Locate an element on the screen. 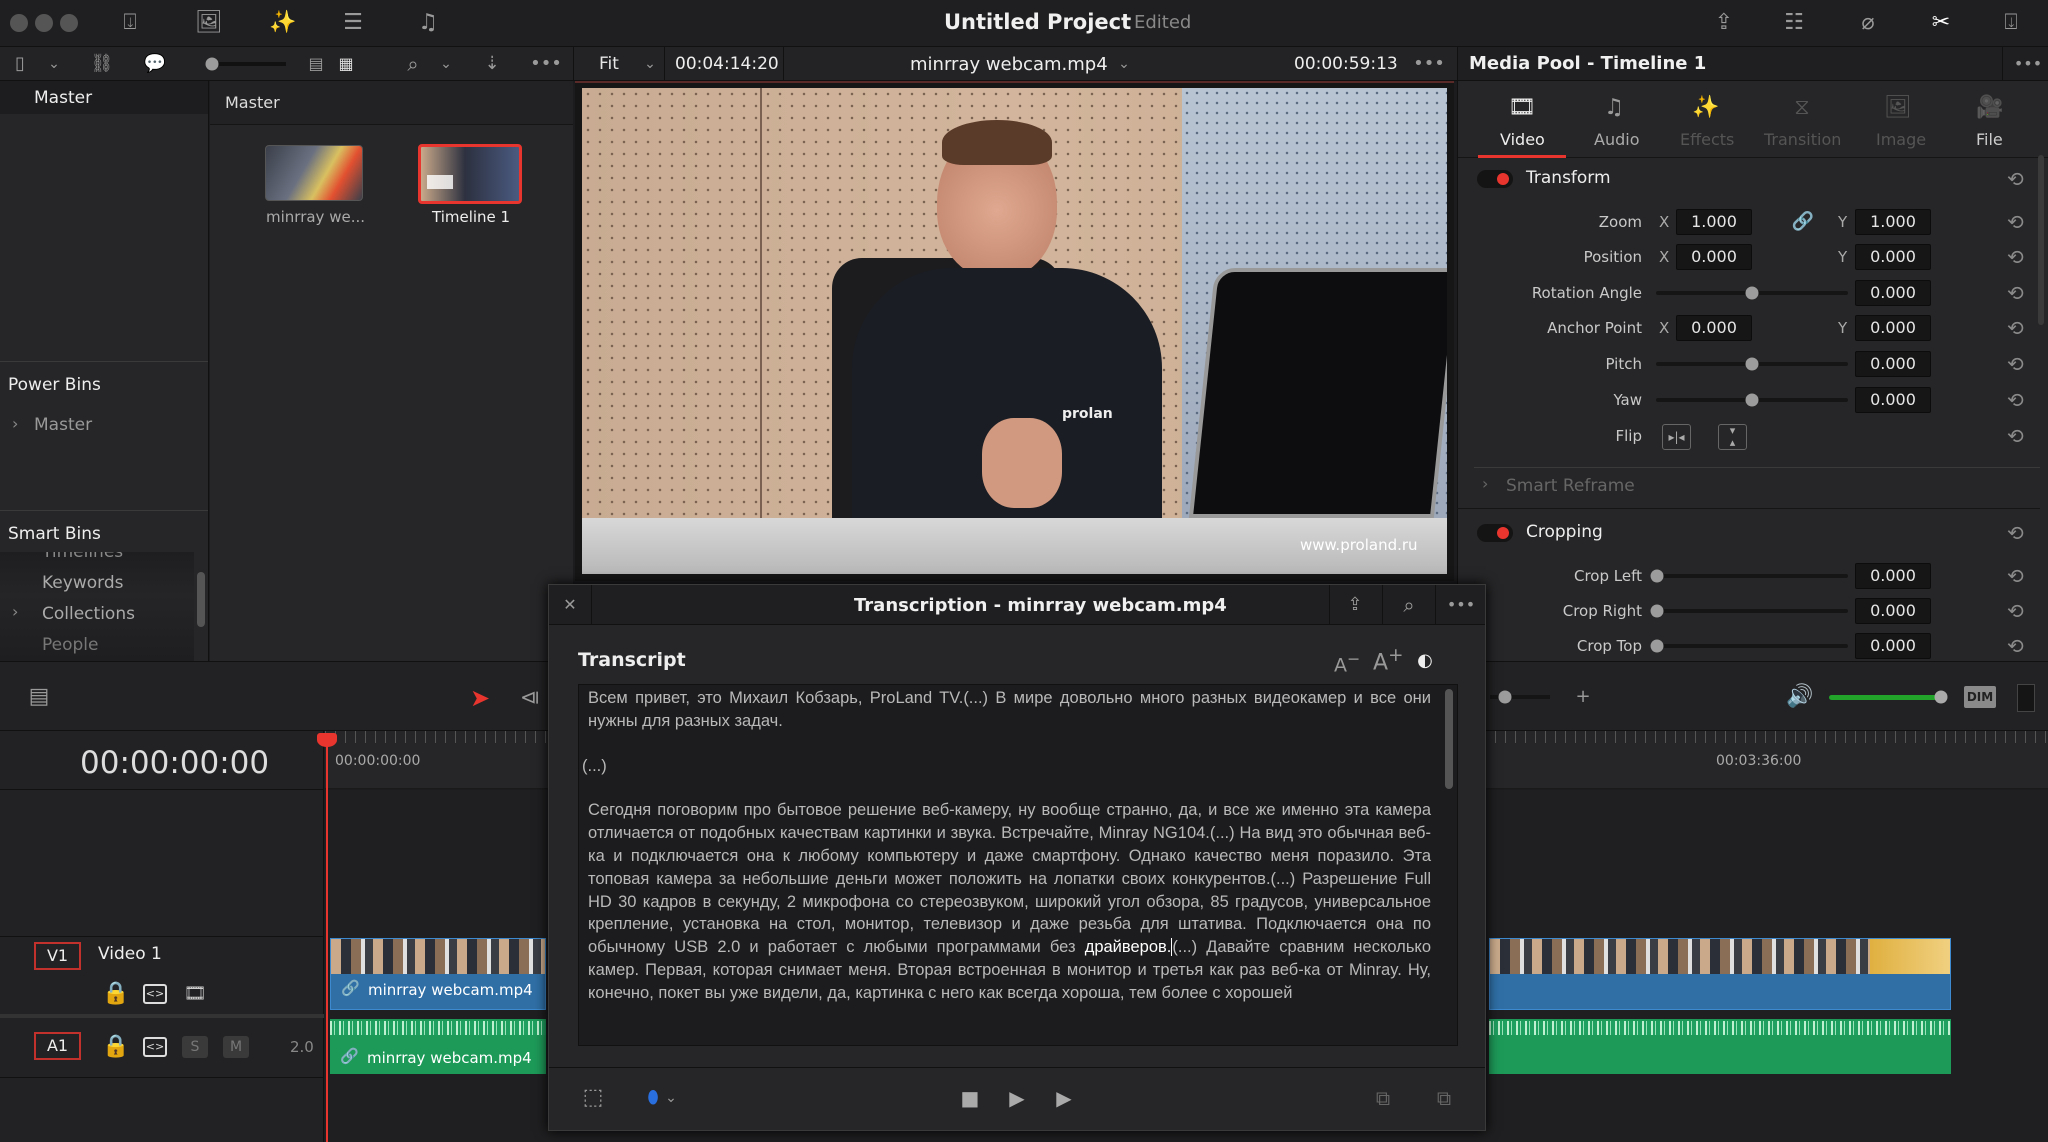 Image resolution: width=2048 pixels, height=1142 pixels. film-icon: 🎞 is located at coordinates (195, 994).